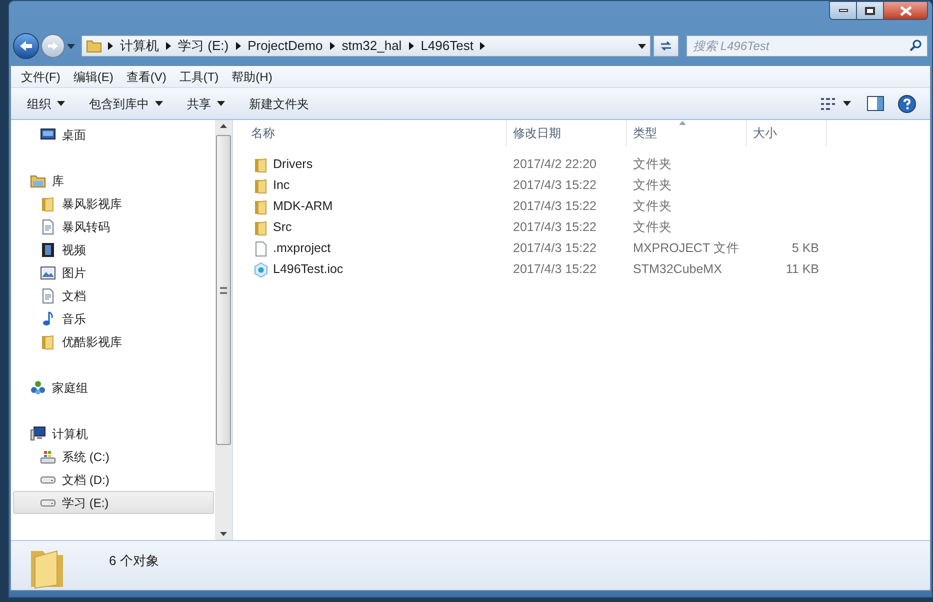 The height and width of the screenshot is (602, 933). I want to click on menu-item: 编辑(E), so click(93, 77).